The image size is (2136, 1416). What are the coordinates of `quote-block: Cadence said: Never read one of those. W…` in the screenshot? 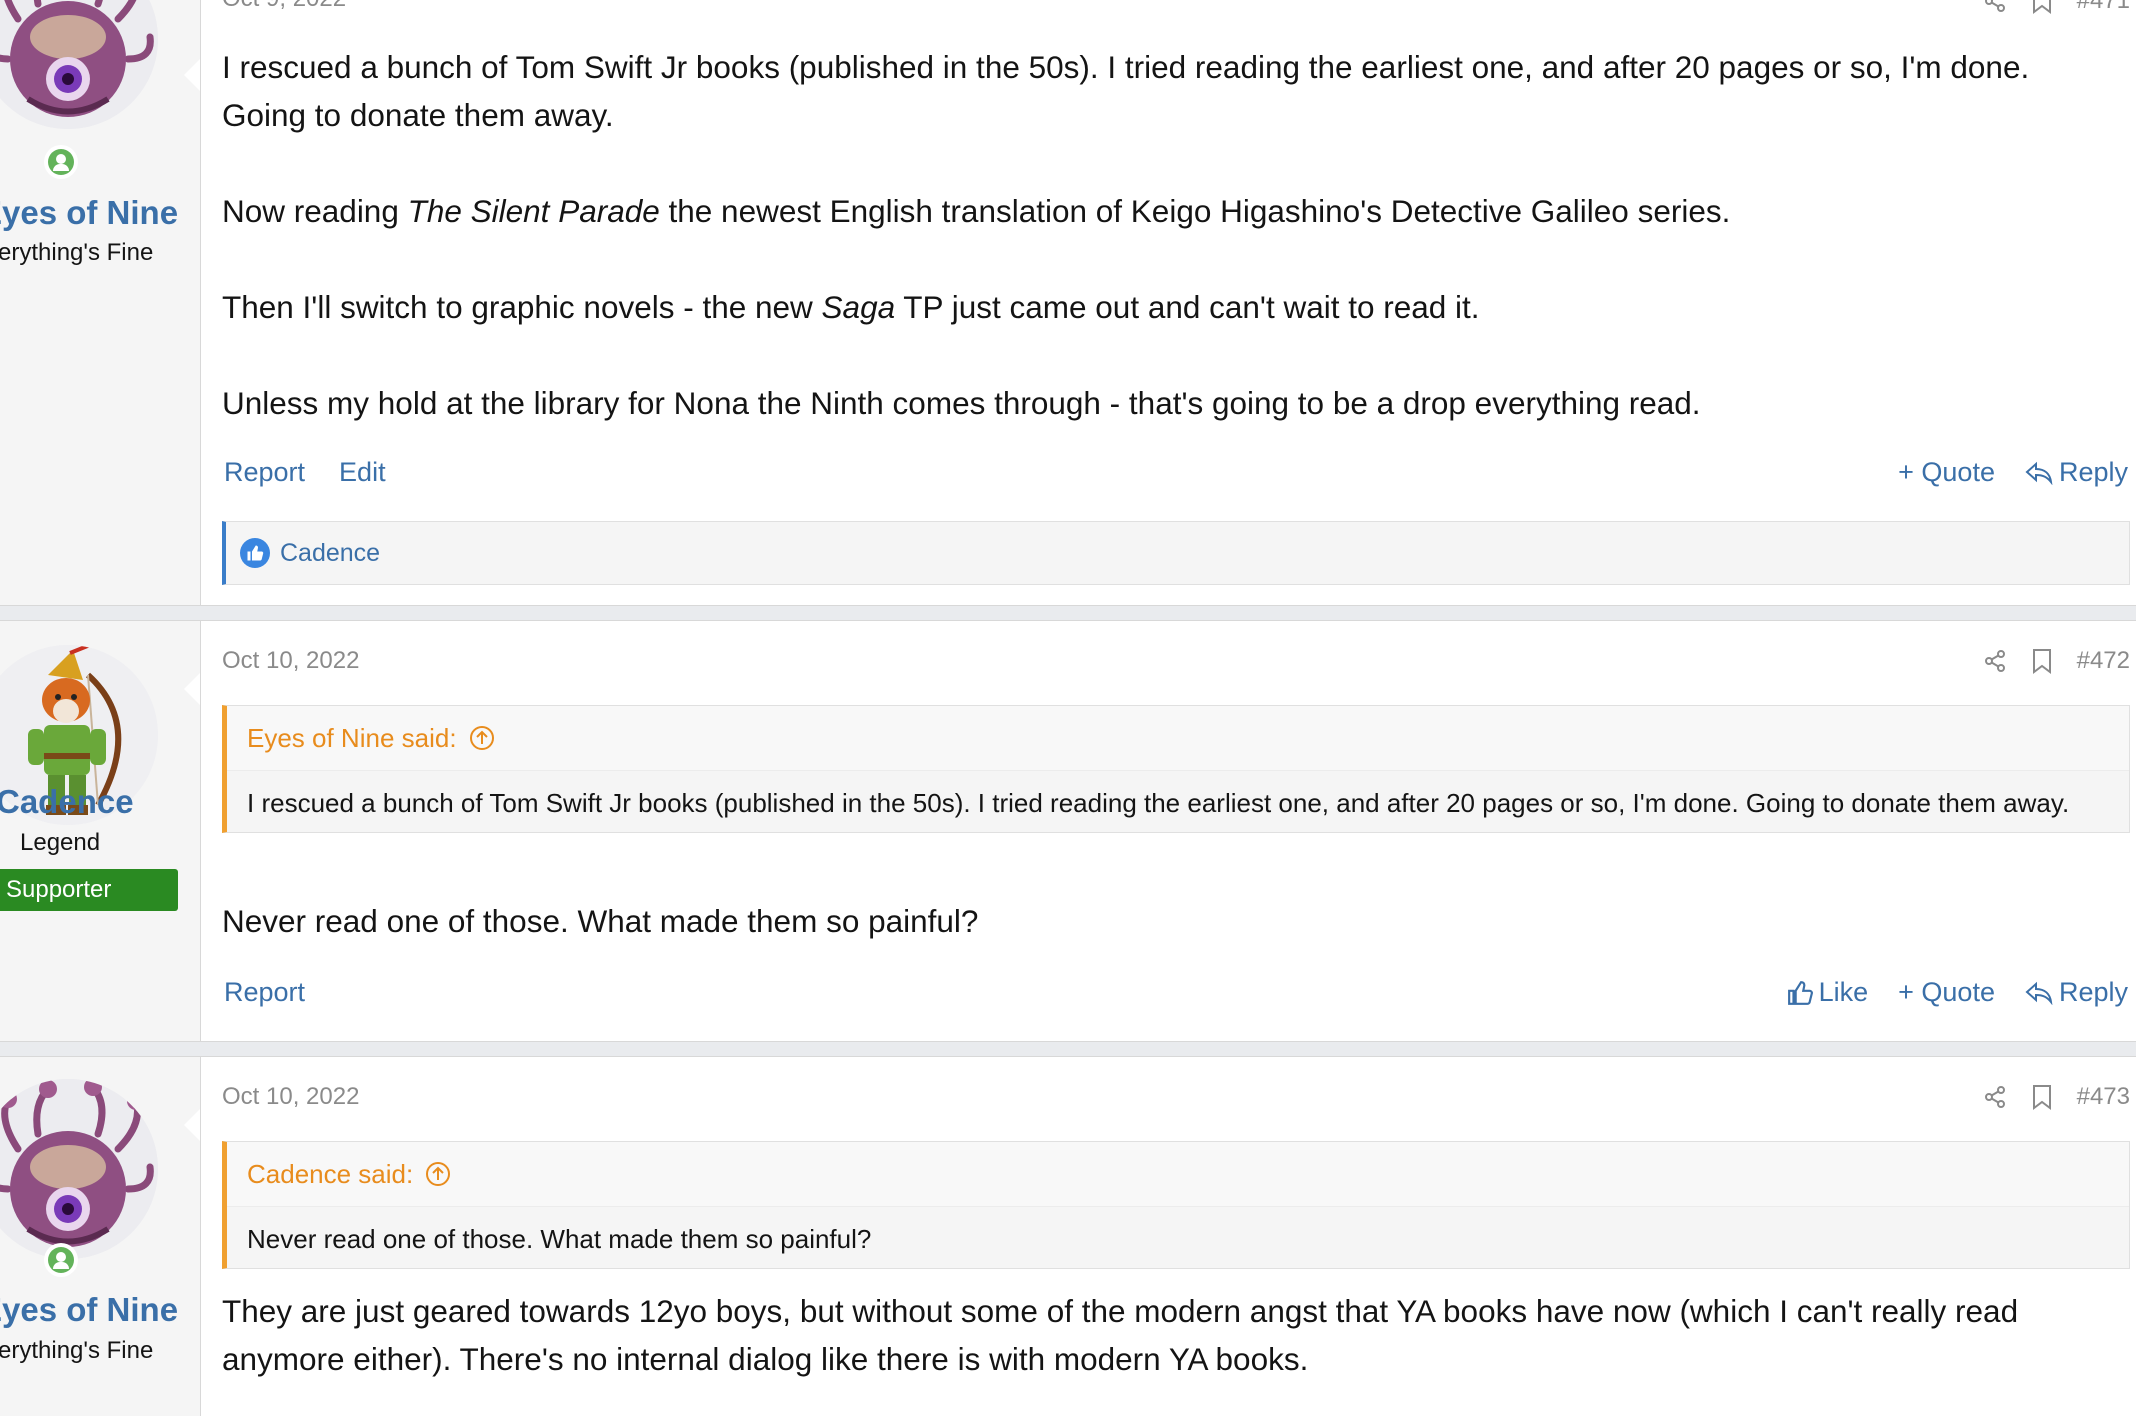 It's located at (1176, 1205).